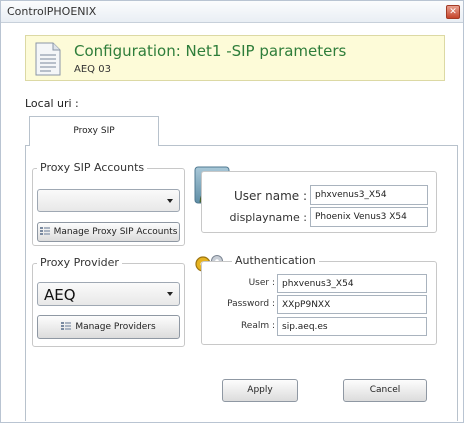 The height and width of the screenshot is (423, 464). What do you see at coordinates (48, 59) in the screenshot?
I see `document-icon` at bounding box center [48, 59].